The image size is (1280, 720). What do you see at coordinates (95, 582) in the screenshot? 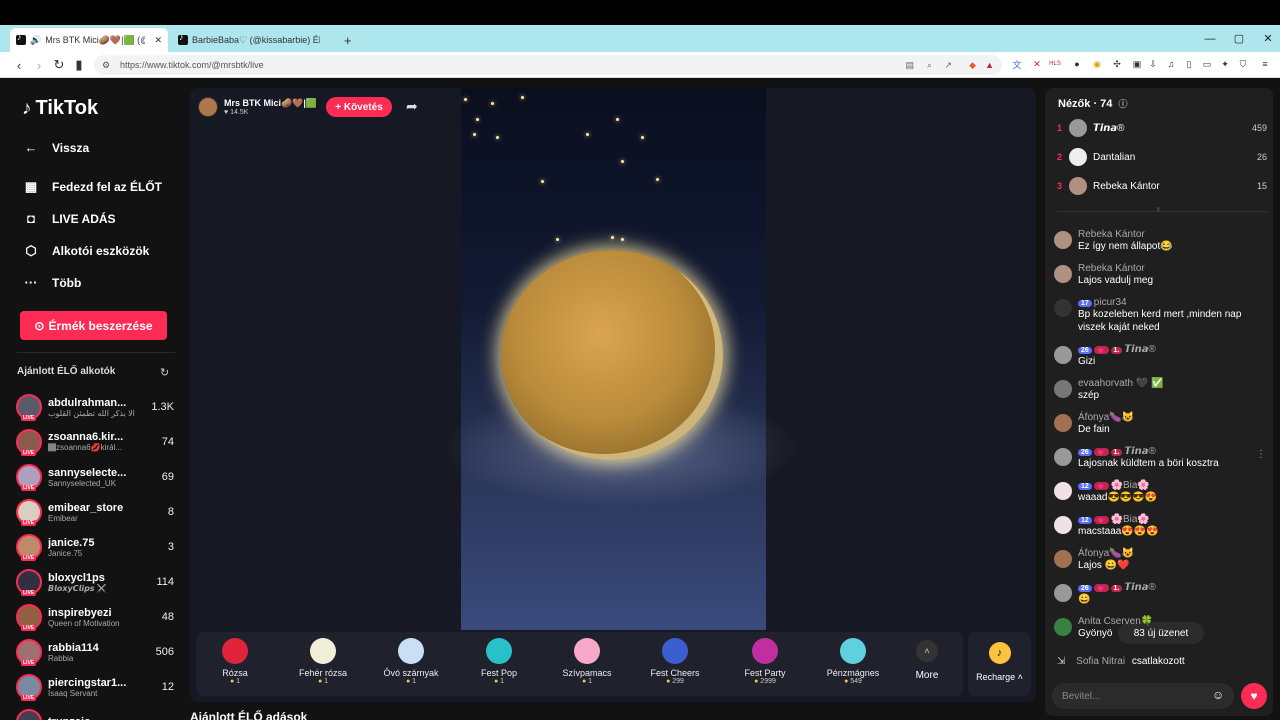
I see `creator-item: LIVE bloxycl1ps 𝘽𝙡𝙤𝙭𝙮𝘾𝙡𝙞𝙥𝙨 ⚔️ 114` at bounding box center [95, 582].